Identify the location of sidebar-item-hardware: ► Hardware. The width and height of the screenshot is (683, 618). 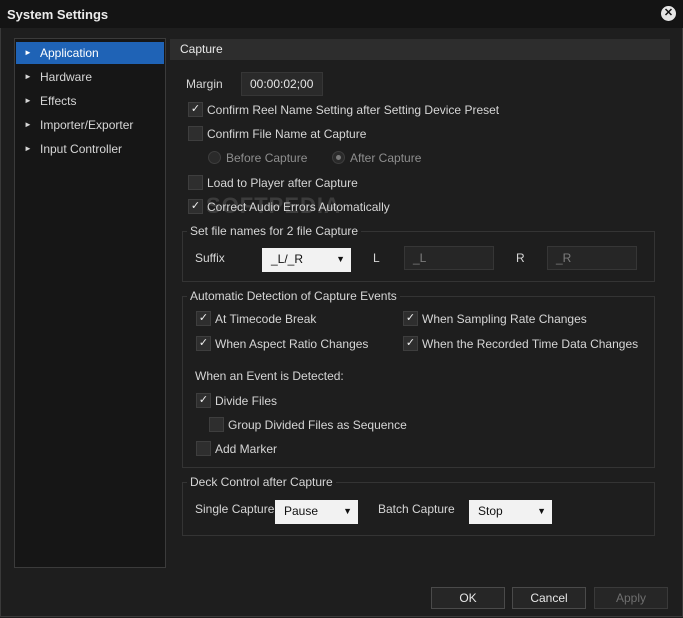
(90, 77).